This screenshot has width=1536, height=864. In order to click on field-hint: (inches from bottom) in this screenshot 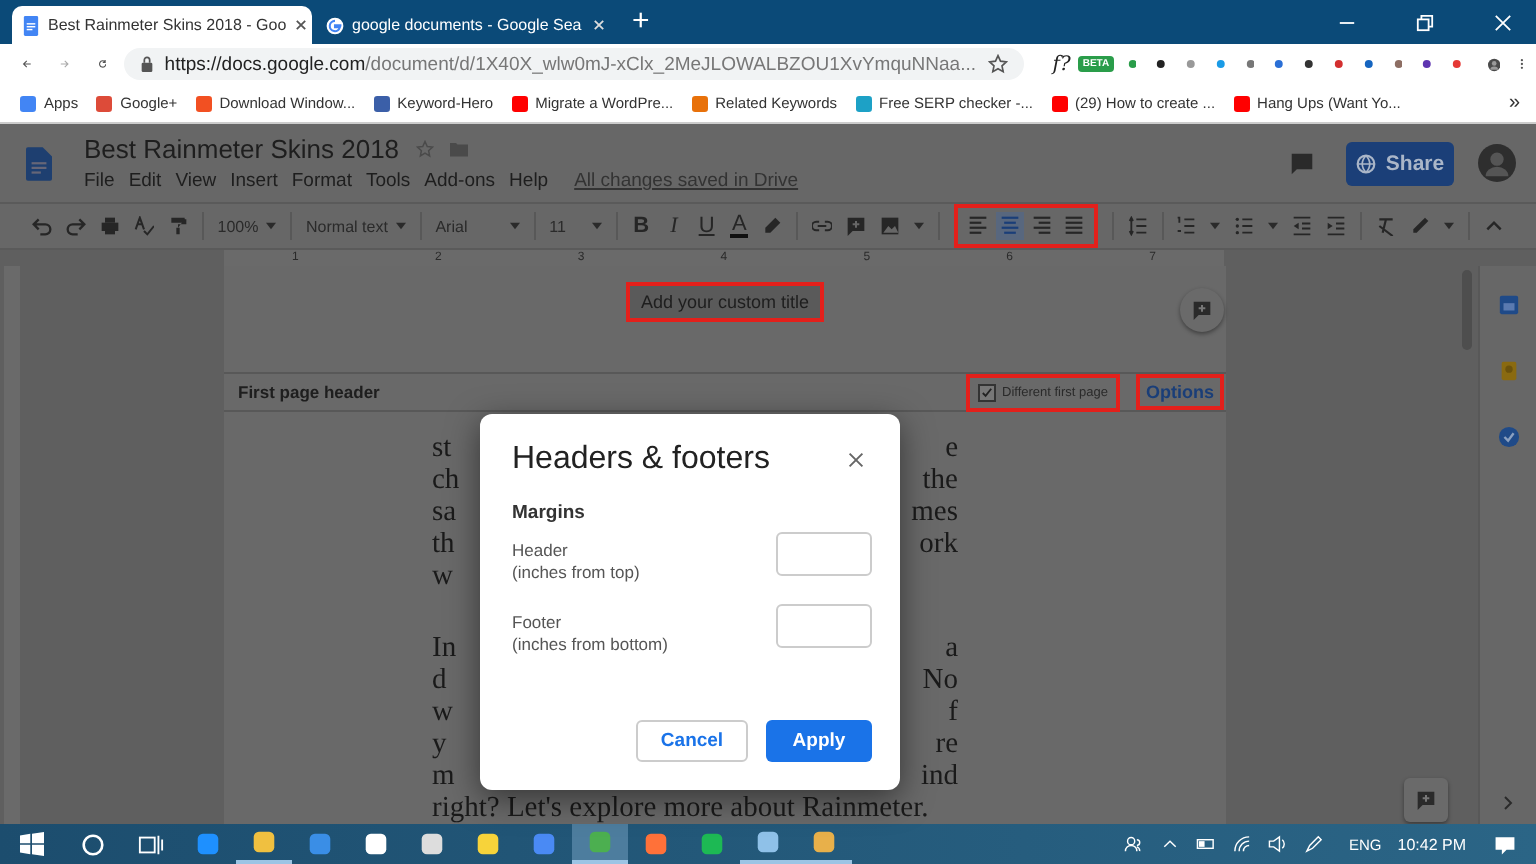, I will do `click(590, 645)`.